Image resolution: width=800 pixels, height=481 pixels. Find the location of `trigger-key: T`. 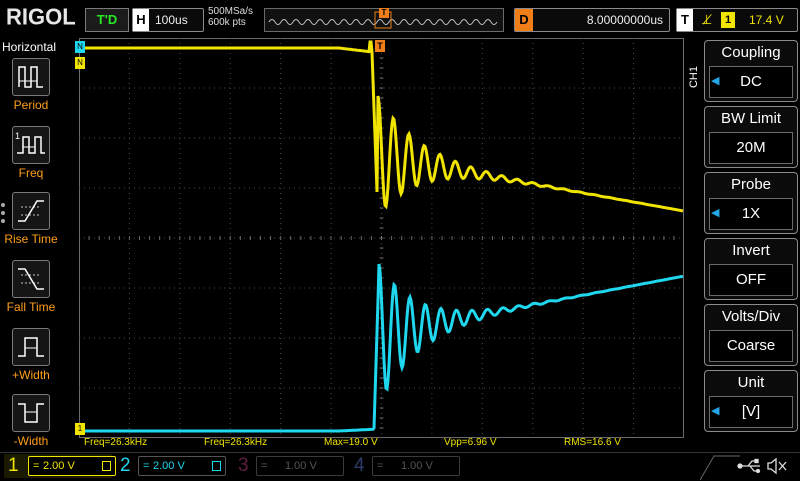

trigger-key: T is located at coordinates (685, 20).